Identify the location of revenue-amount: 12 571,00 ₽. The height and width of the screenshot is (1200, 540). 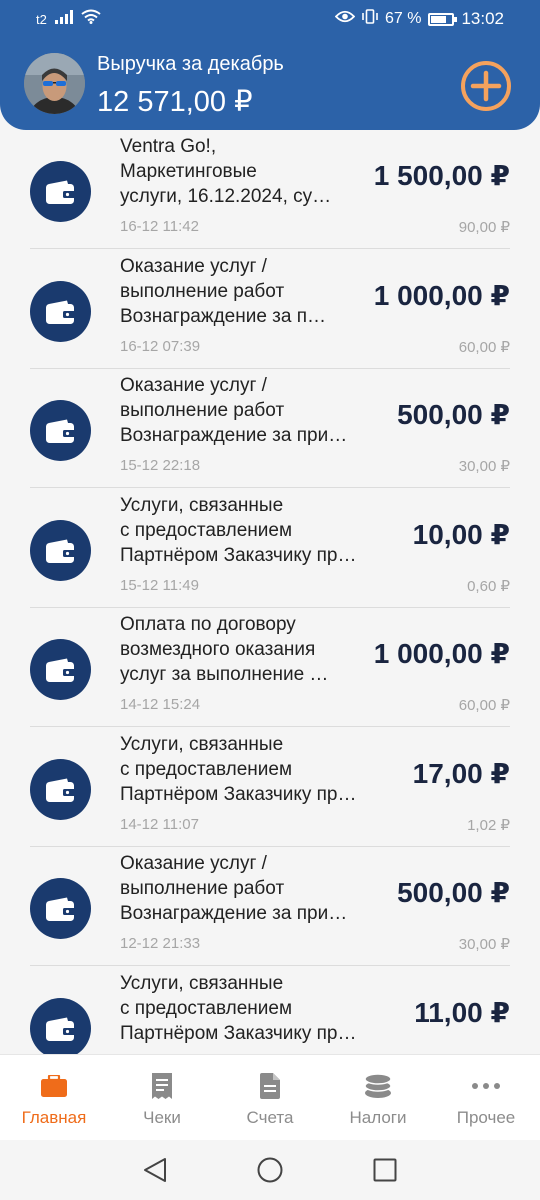
(175, 102).